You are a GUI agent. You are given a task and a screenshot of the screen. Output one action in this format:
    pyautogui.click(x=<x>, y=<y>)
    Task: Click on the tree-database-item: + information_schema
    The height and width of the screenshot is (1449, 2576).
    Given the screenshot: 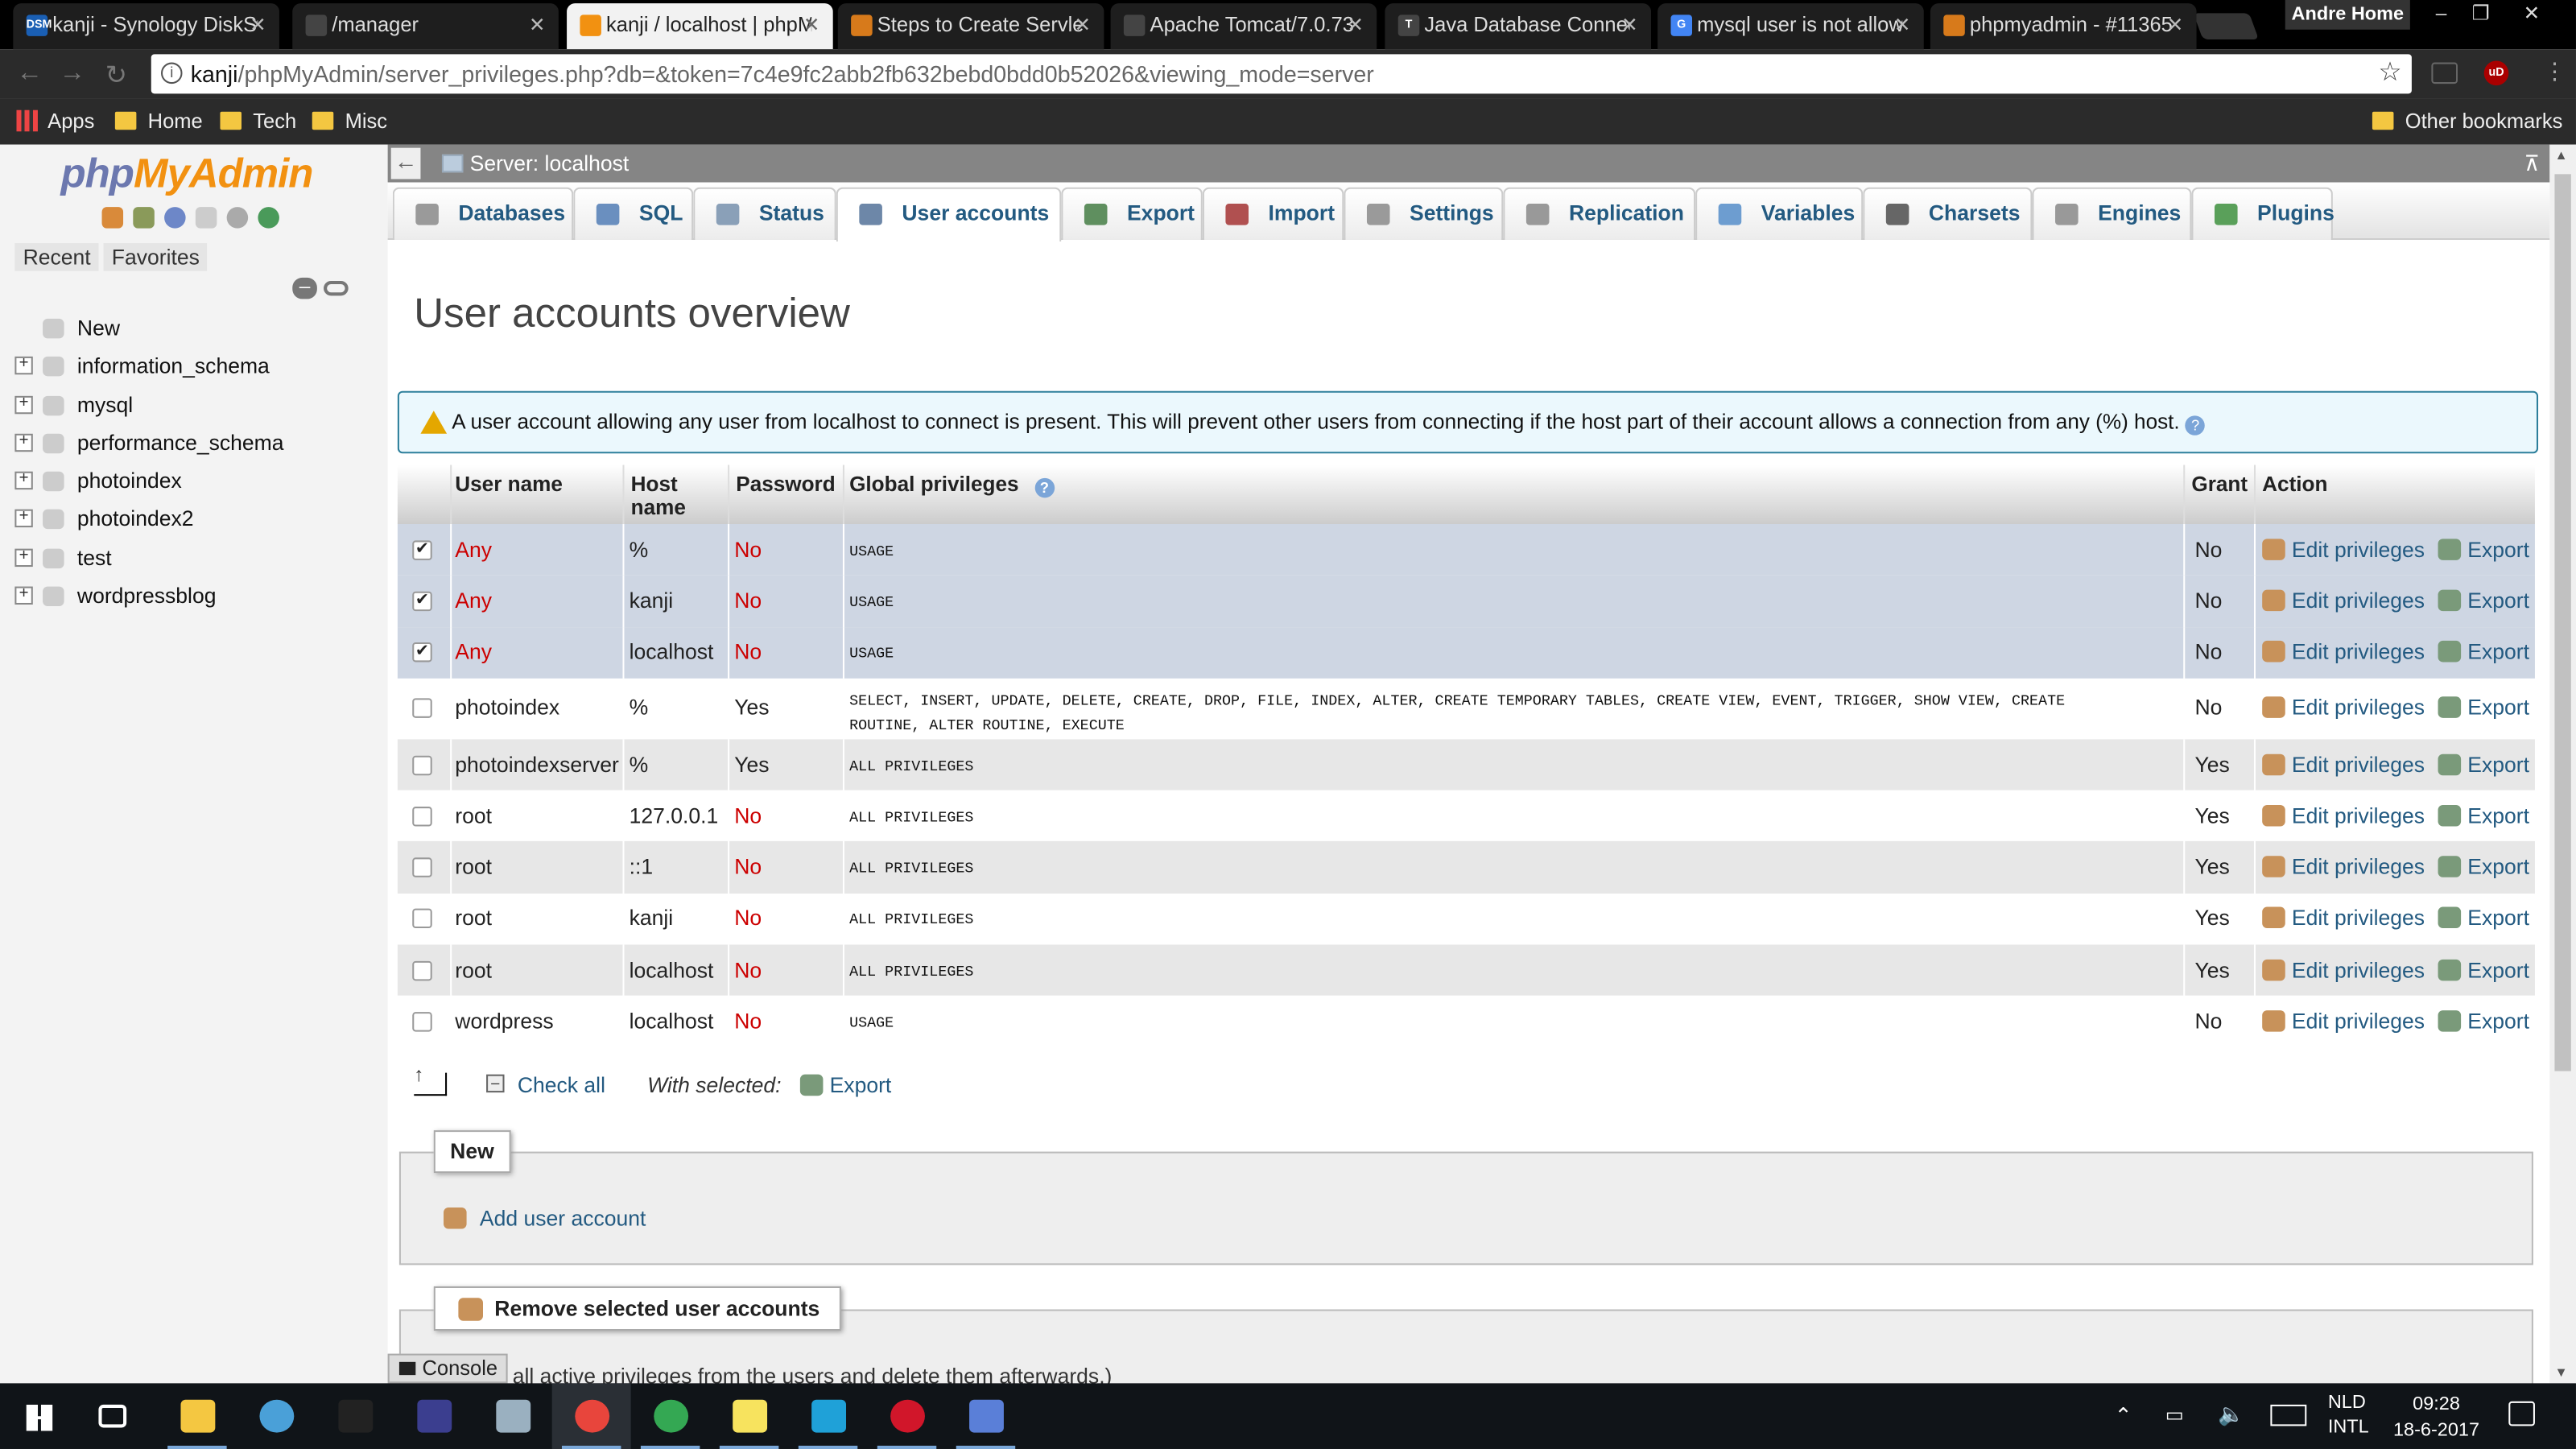 What is the action you would take?
    pyautogui.click(x=194, y=366)
    